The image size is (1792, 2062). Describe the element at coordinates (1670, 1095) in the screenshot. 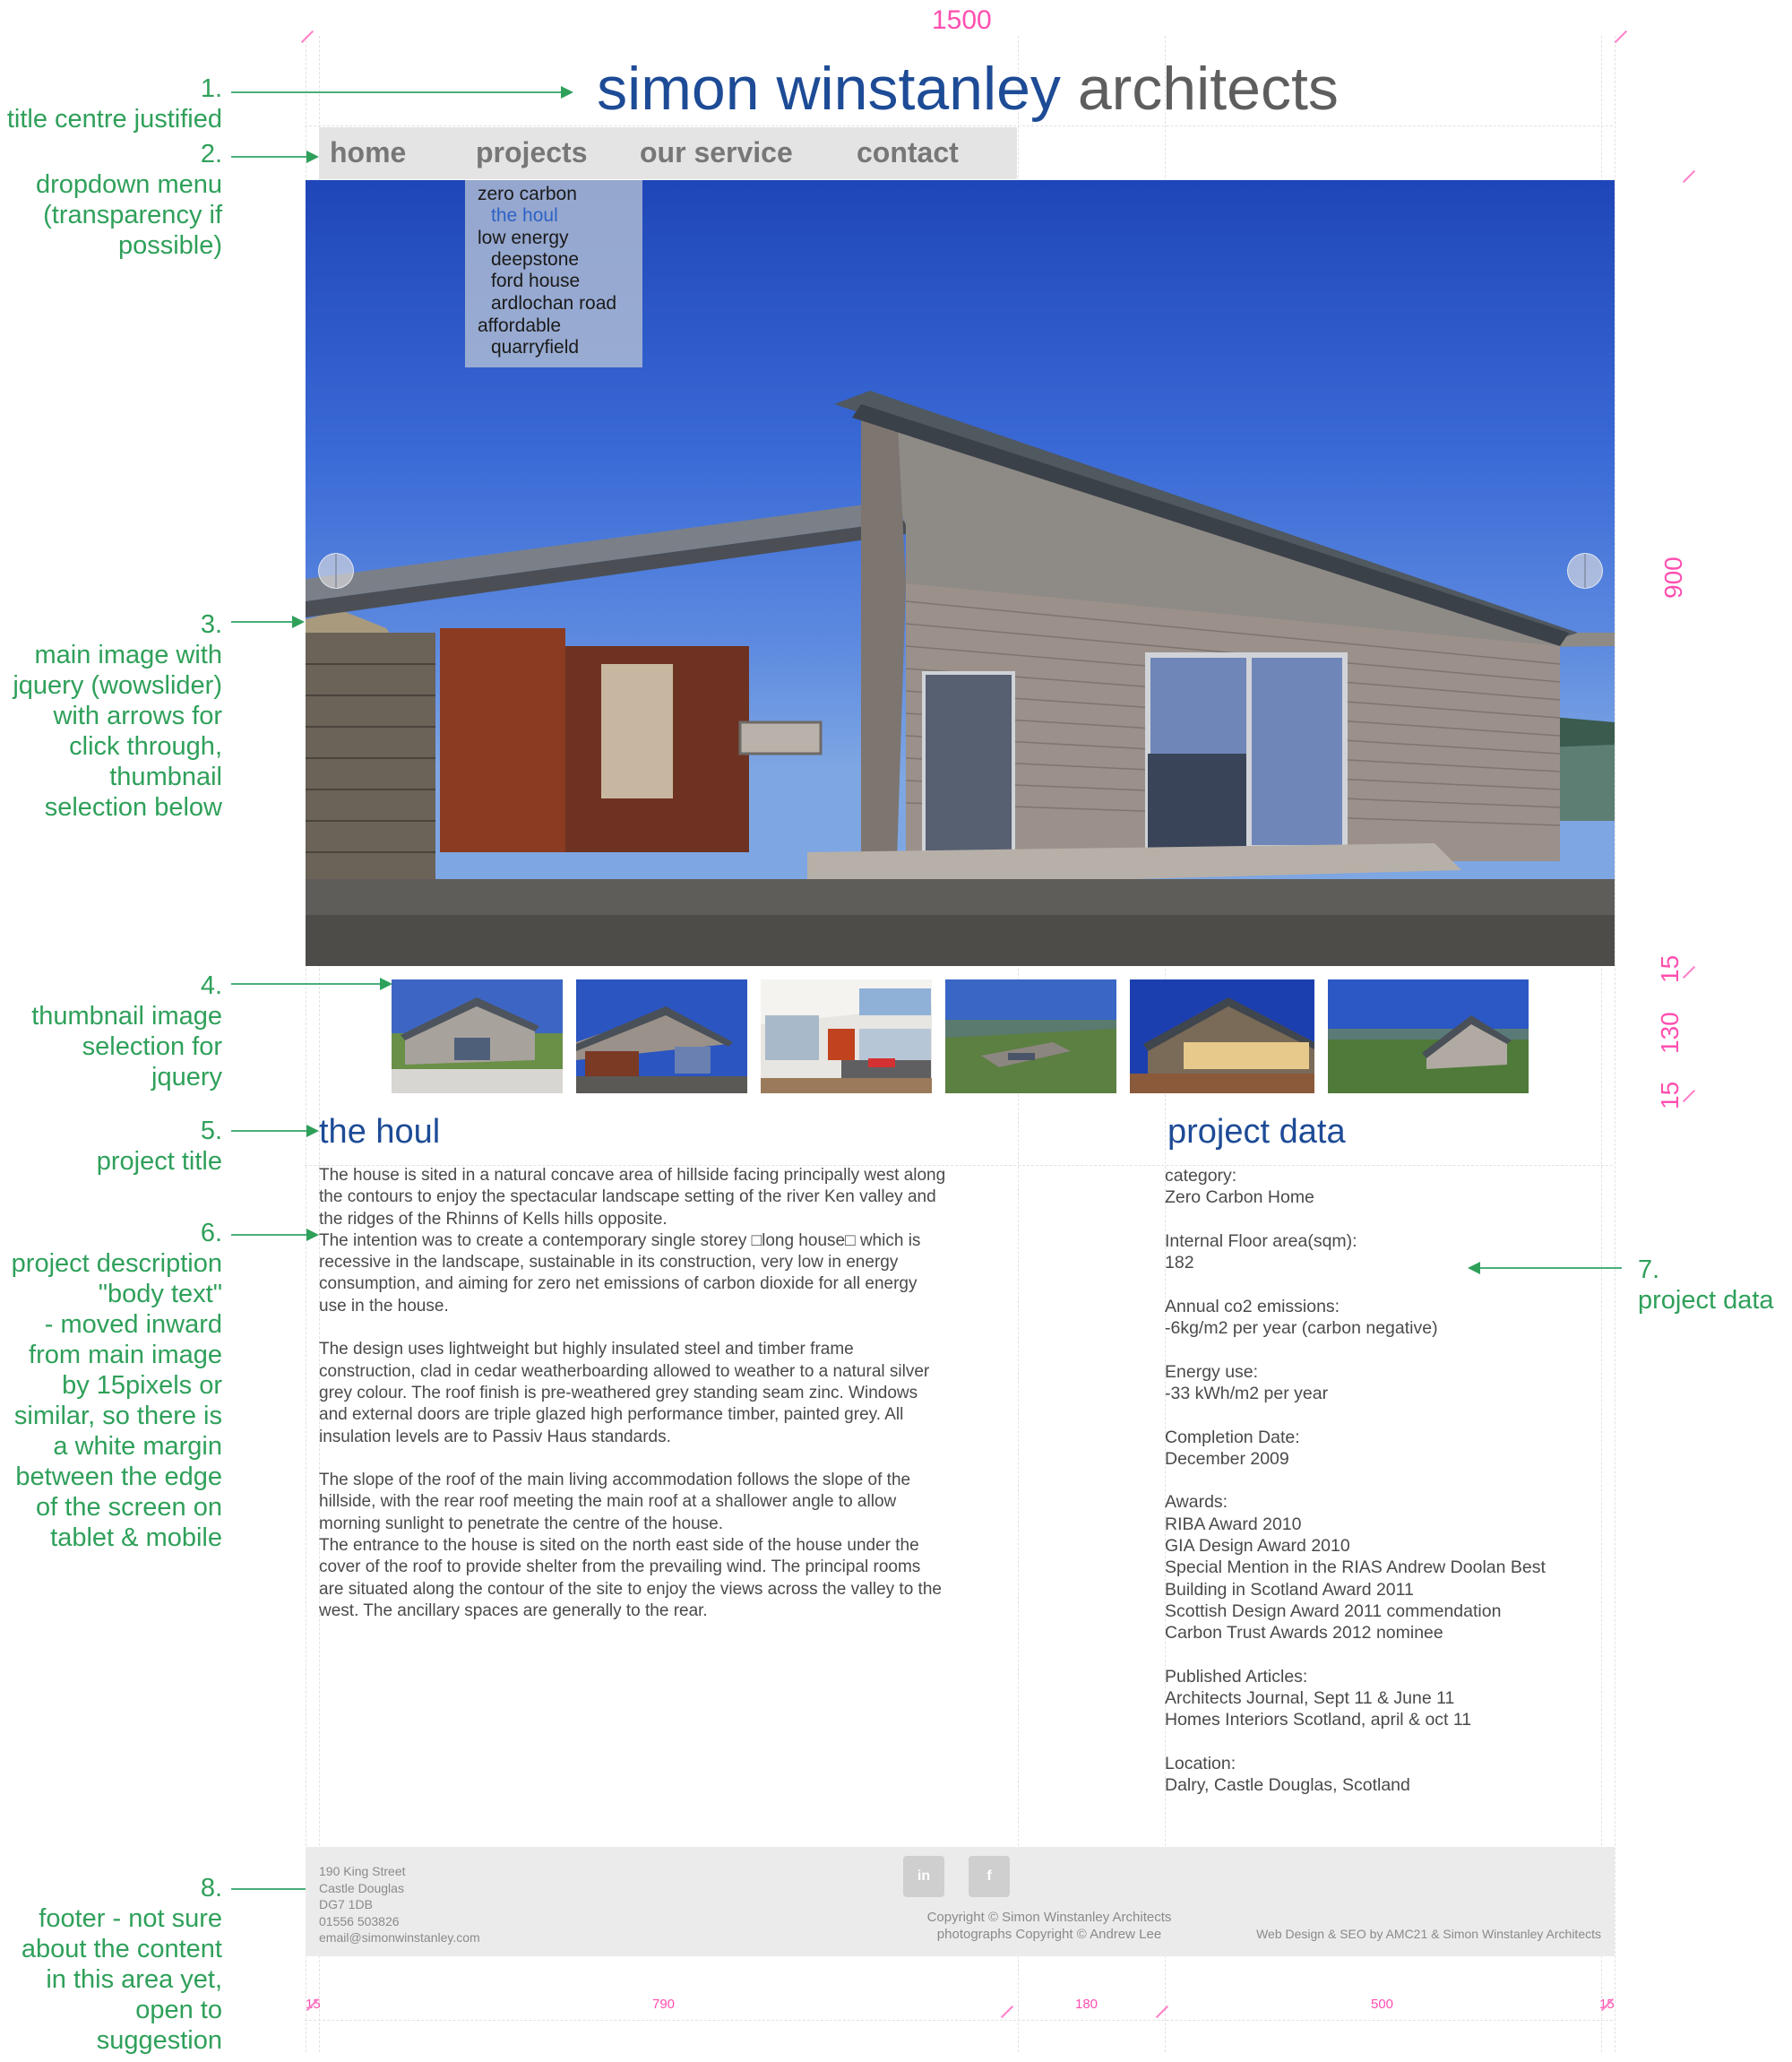

I see `dimension-gap-bottom: 15` at that location.